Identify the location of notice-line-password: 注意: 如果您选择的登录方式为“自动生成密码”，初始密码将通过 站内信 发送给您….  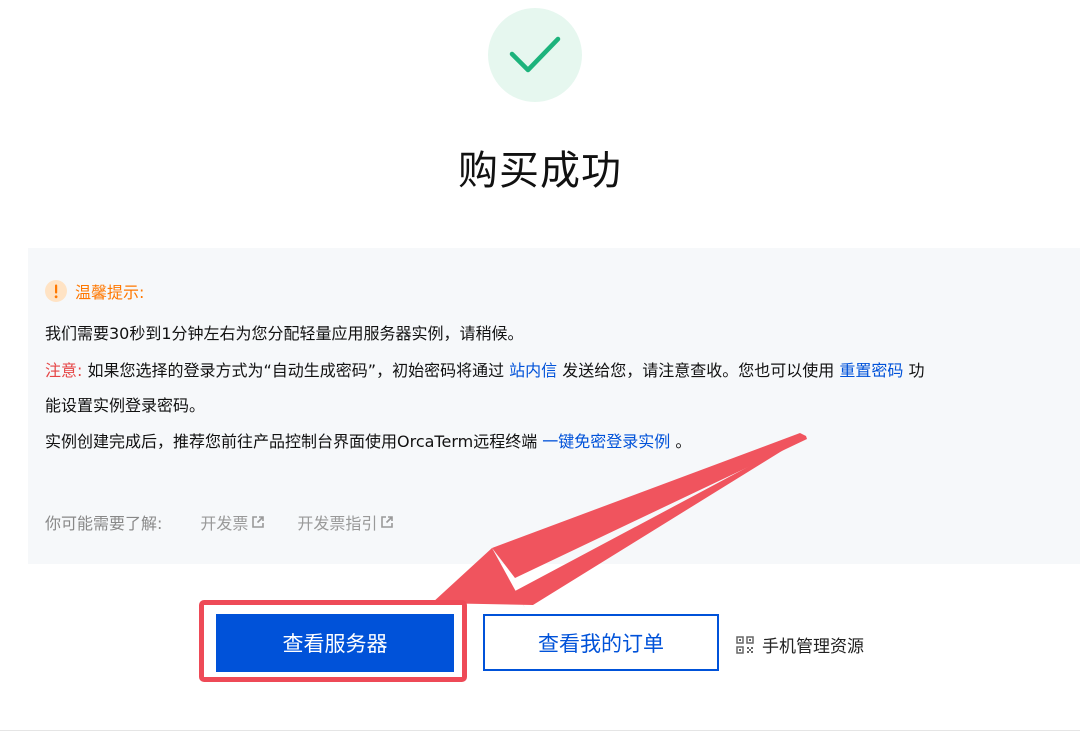
(484, 369).